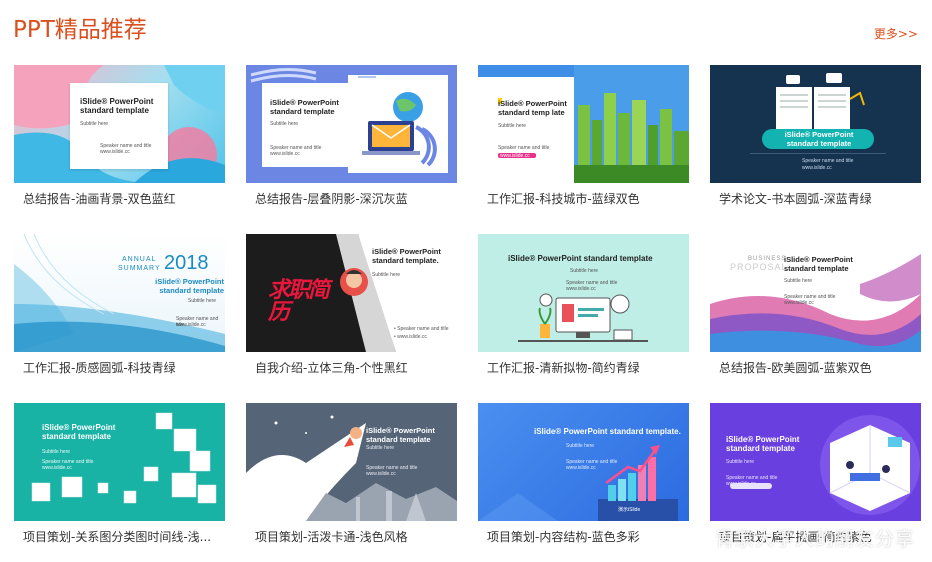 The image size is (932, 562). Describe the element at coordinates (351, 198) in the screenshot. I see `card-caption: 总结报告-层叠阴影-深沉灰蓝` at that location.